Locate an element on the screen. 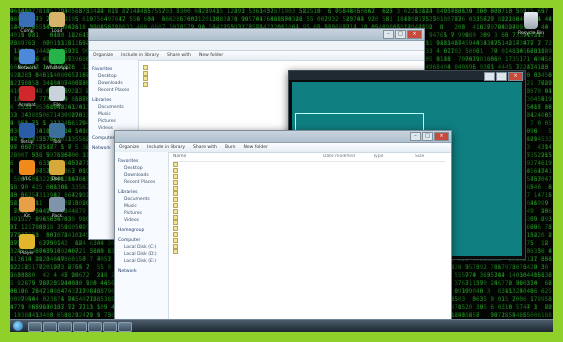 Image resolution: width=563 pixels, height=342 pixels. command-bar-item: Burn is located at coordinates (230, 147).